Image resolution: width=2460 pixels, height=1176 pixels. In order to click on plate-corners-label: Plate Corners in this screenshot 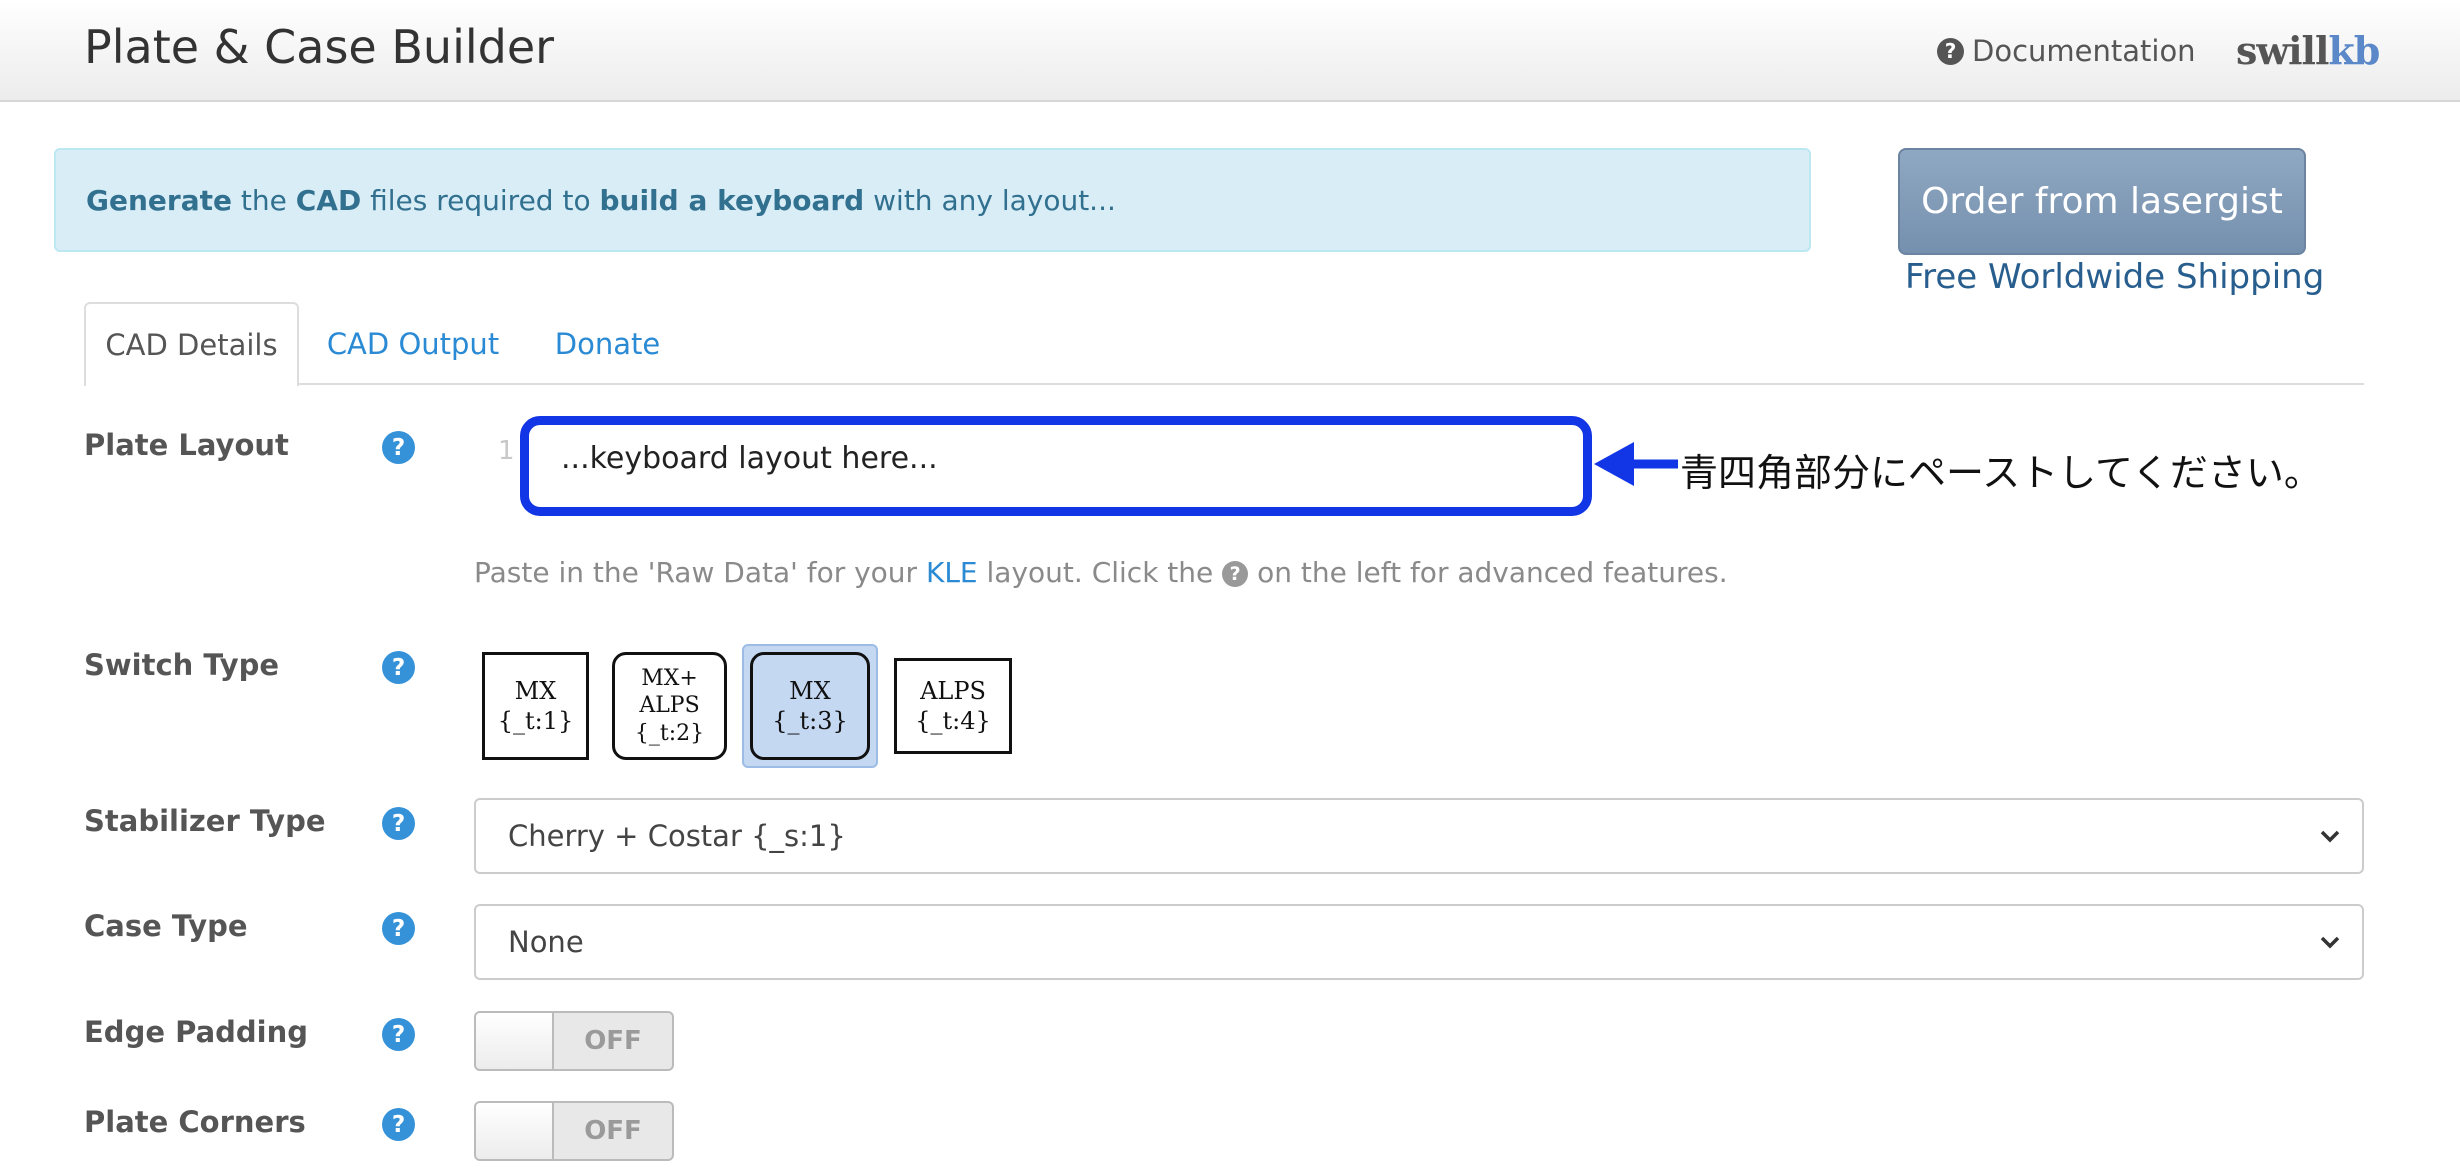, I will do `click(195, 1122)`.